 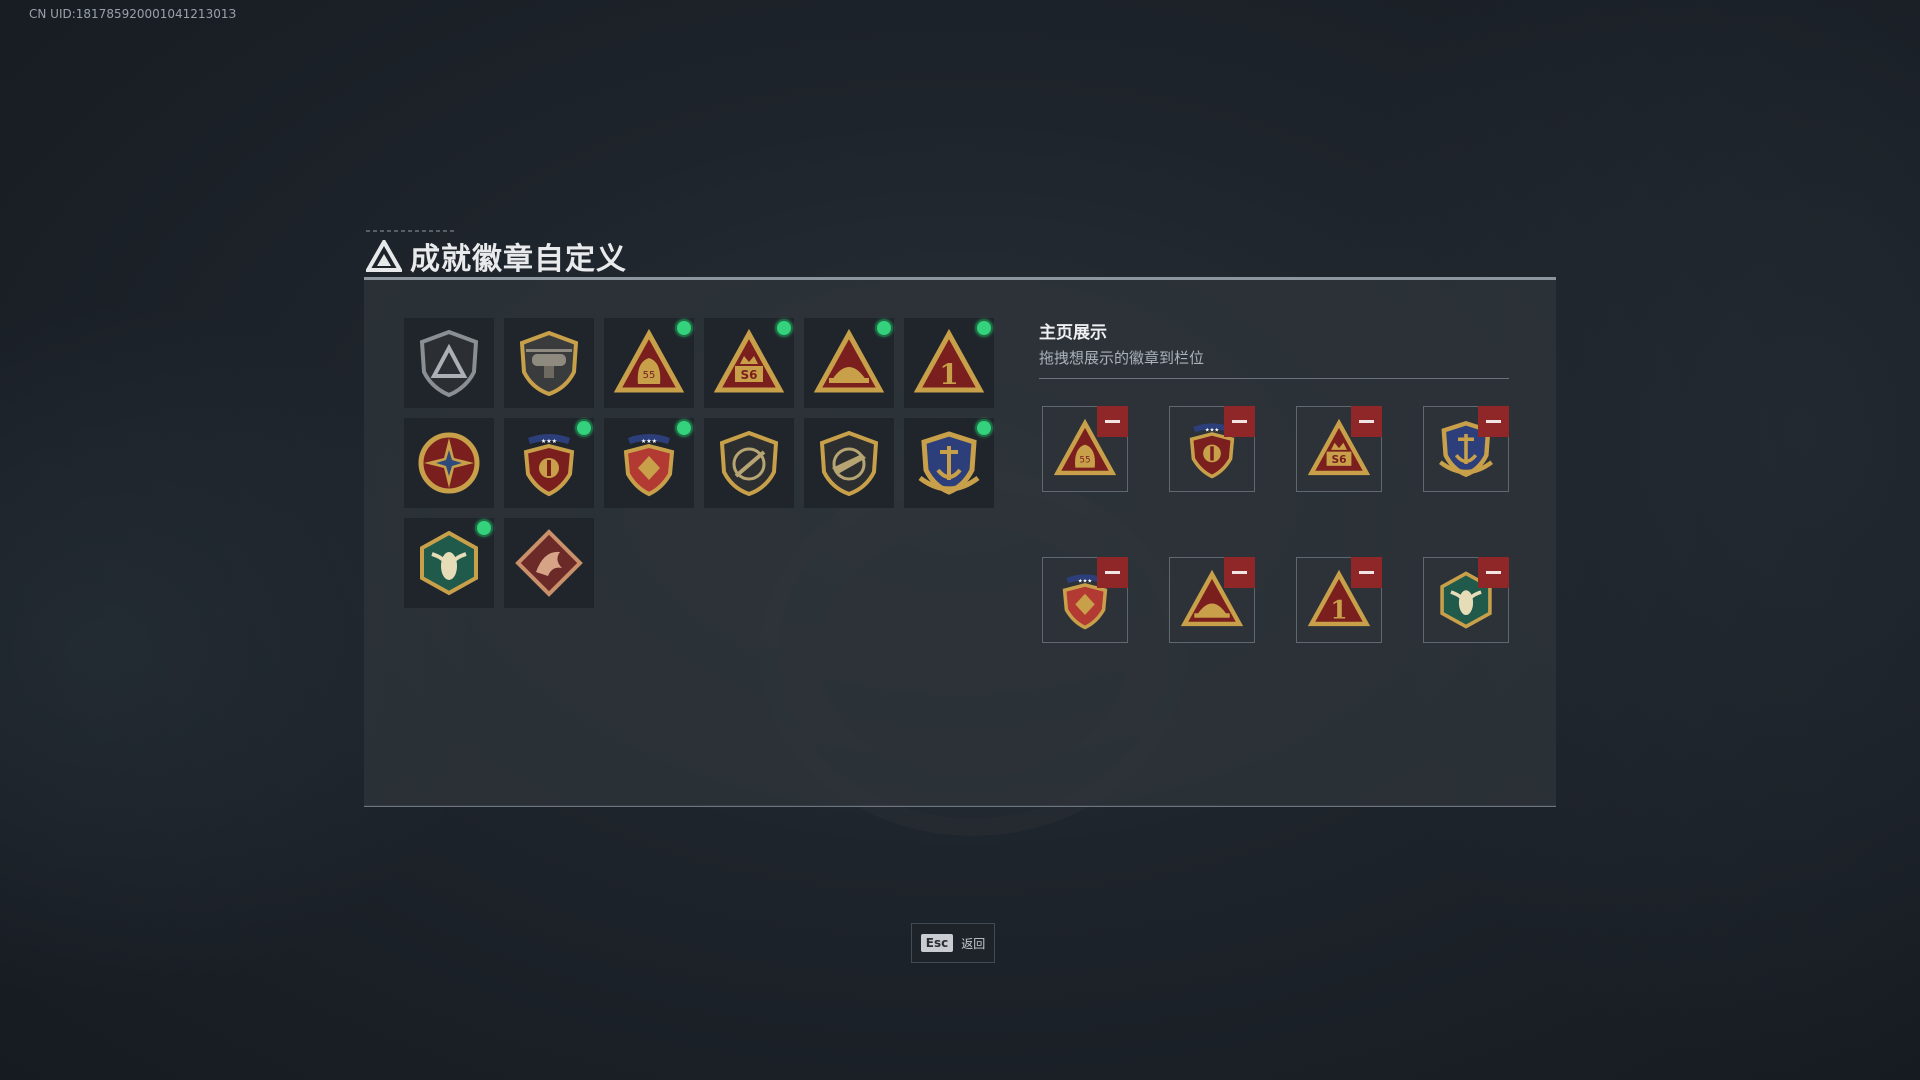 I want to click on rifle-shield-icon, so click(x=849, y=463).